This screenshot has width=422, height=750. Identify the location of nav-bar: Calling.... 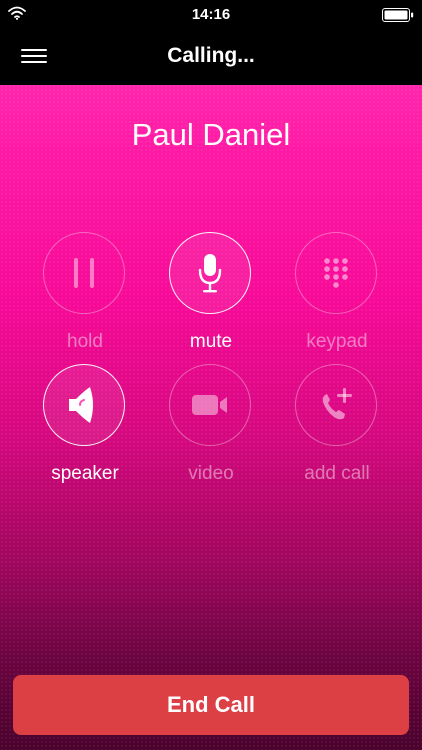
(211, 57).